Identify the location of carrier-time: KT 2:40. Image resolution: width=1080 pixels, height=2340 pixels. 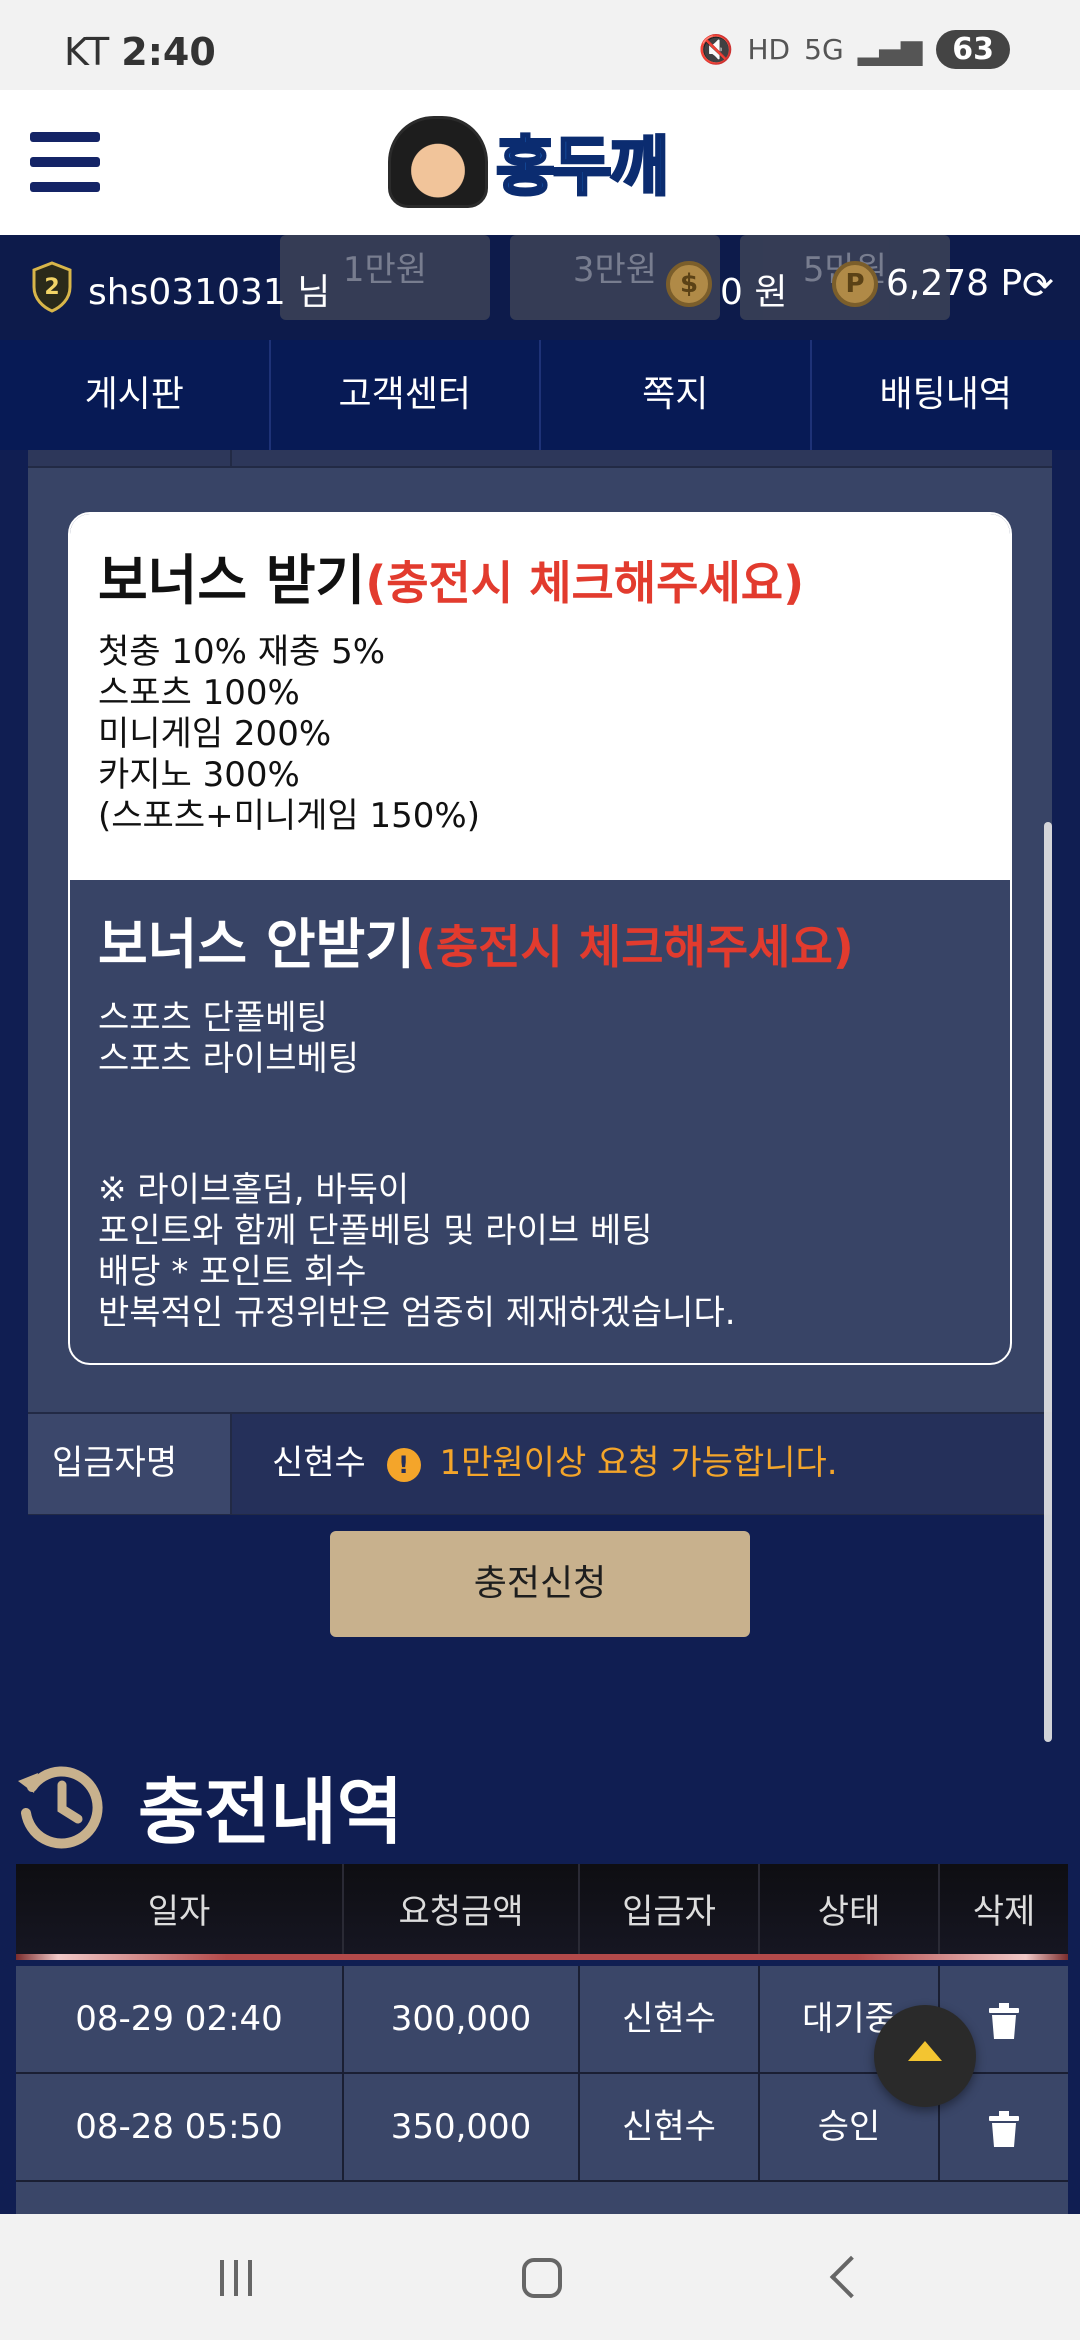
(140, 52).